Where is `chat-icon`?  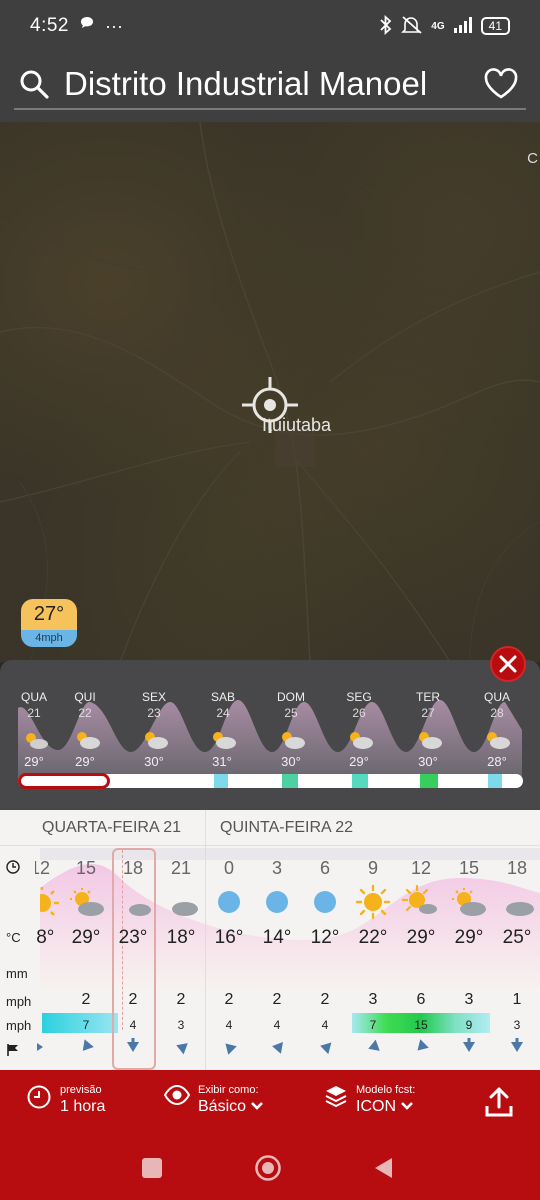
chat-icon is located at coordinates (87, 26).